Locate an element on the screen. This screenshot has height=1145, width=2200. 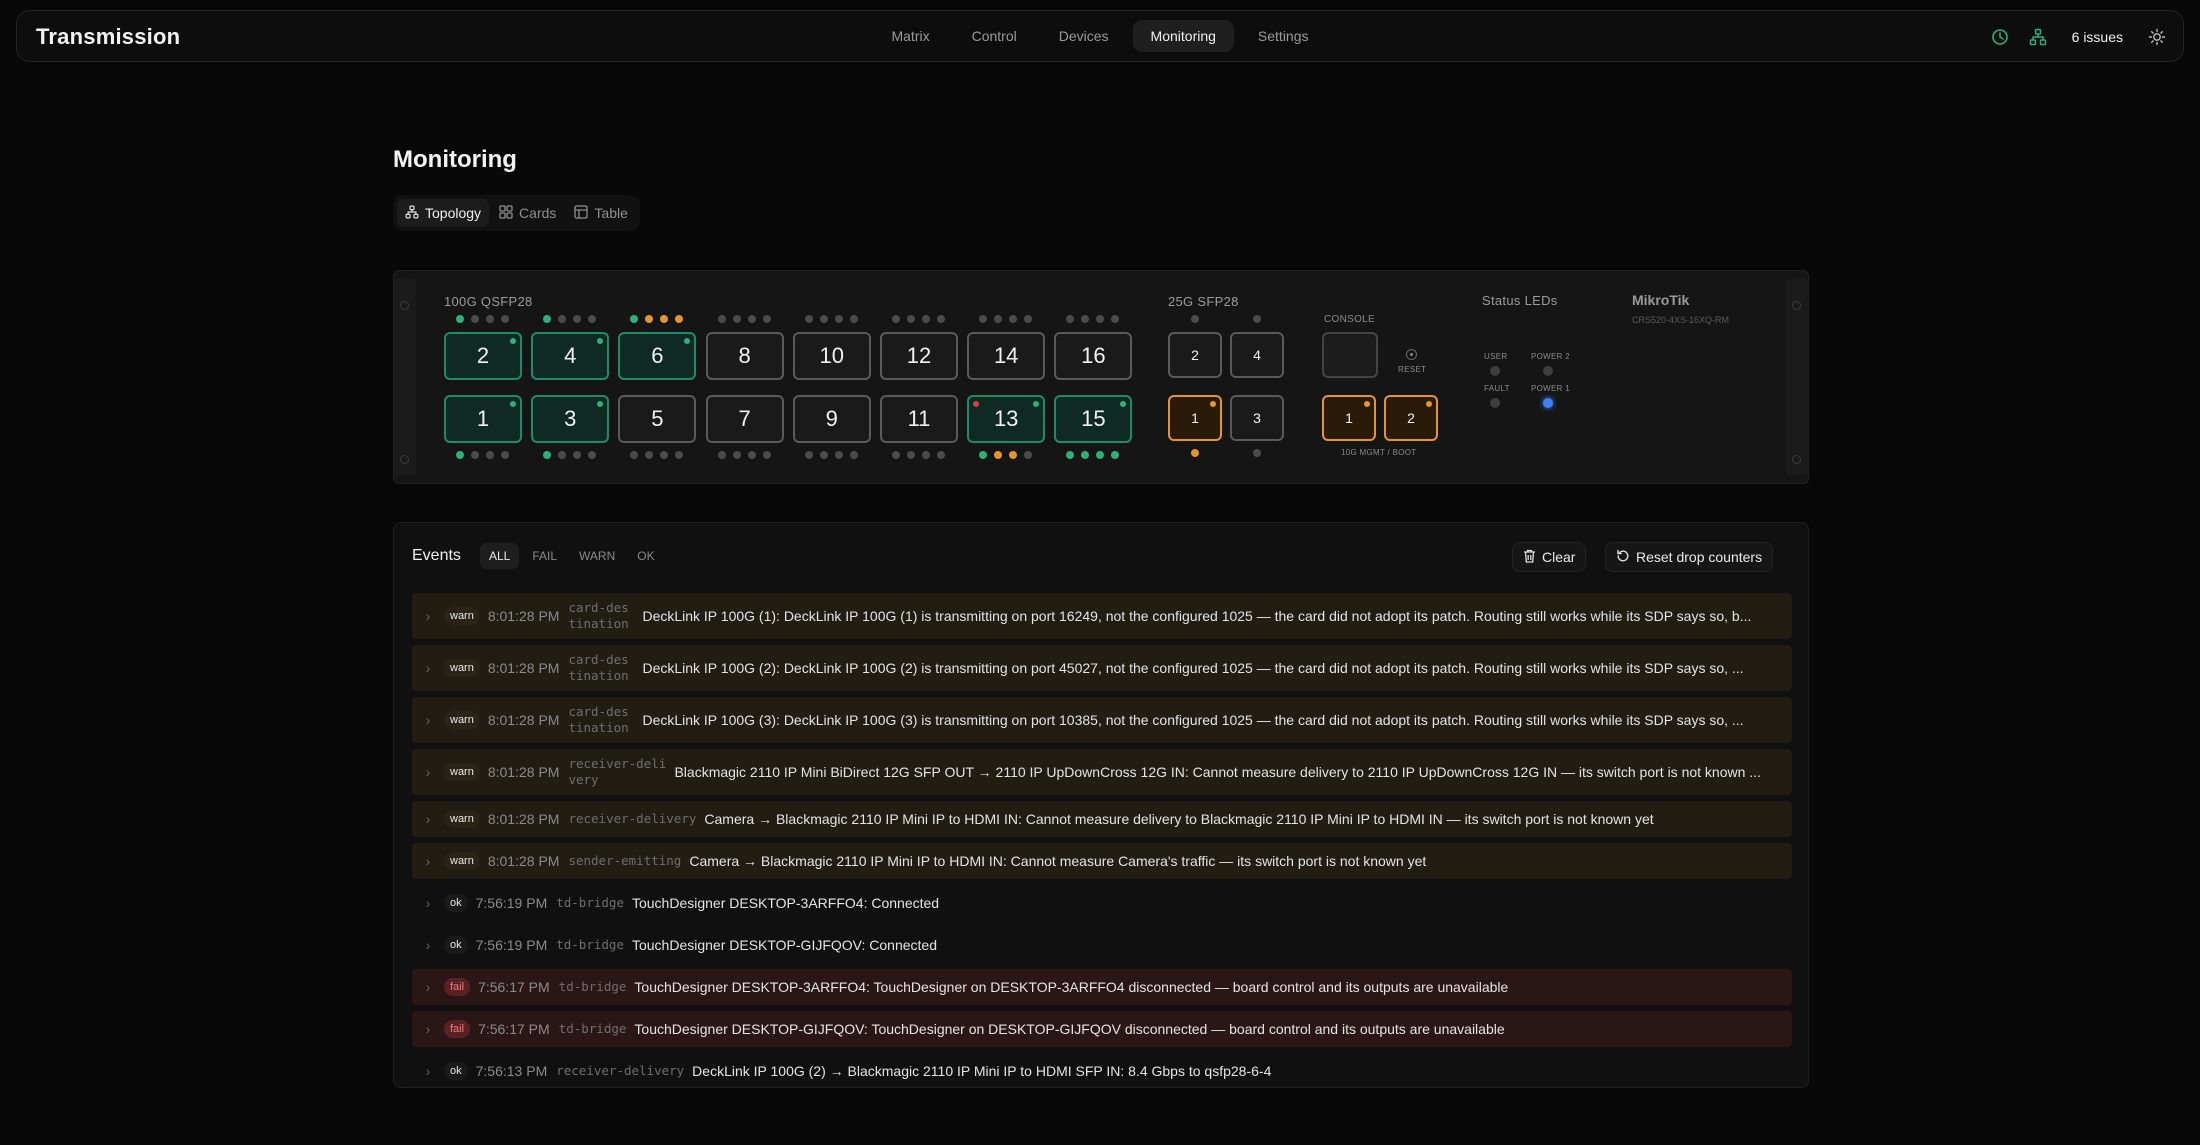
switch-port-switch-qsfp_bottom-1: 3 is located at coordinates (570, 419).